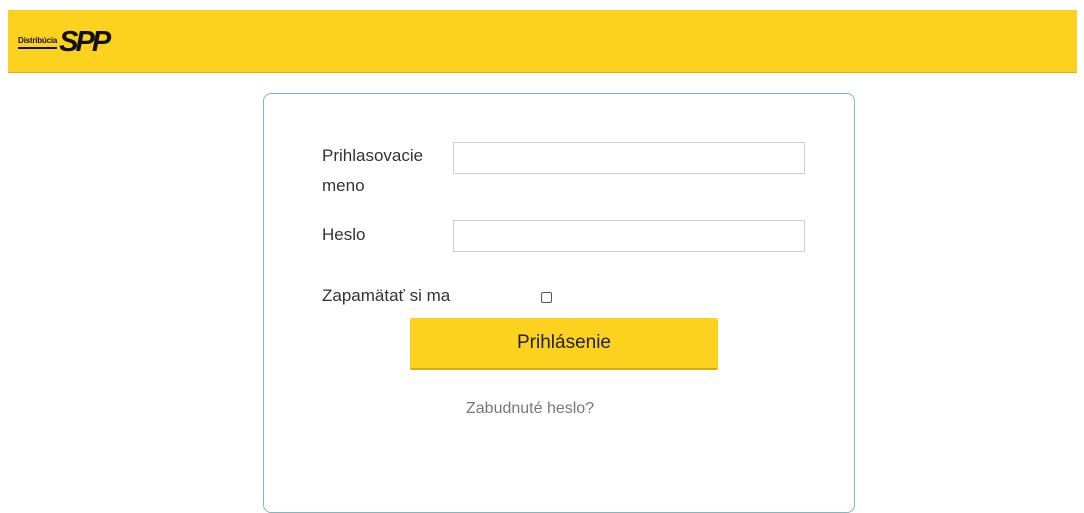  Describe the element at coordinates (343, 185) in the screenshot. I see `username-label-line2: meno` at that location.